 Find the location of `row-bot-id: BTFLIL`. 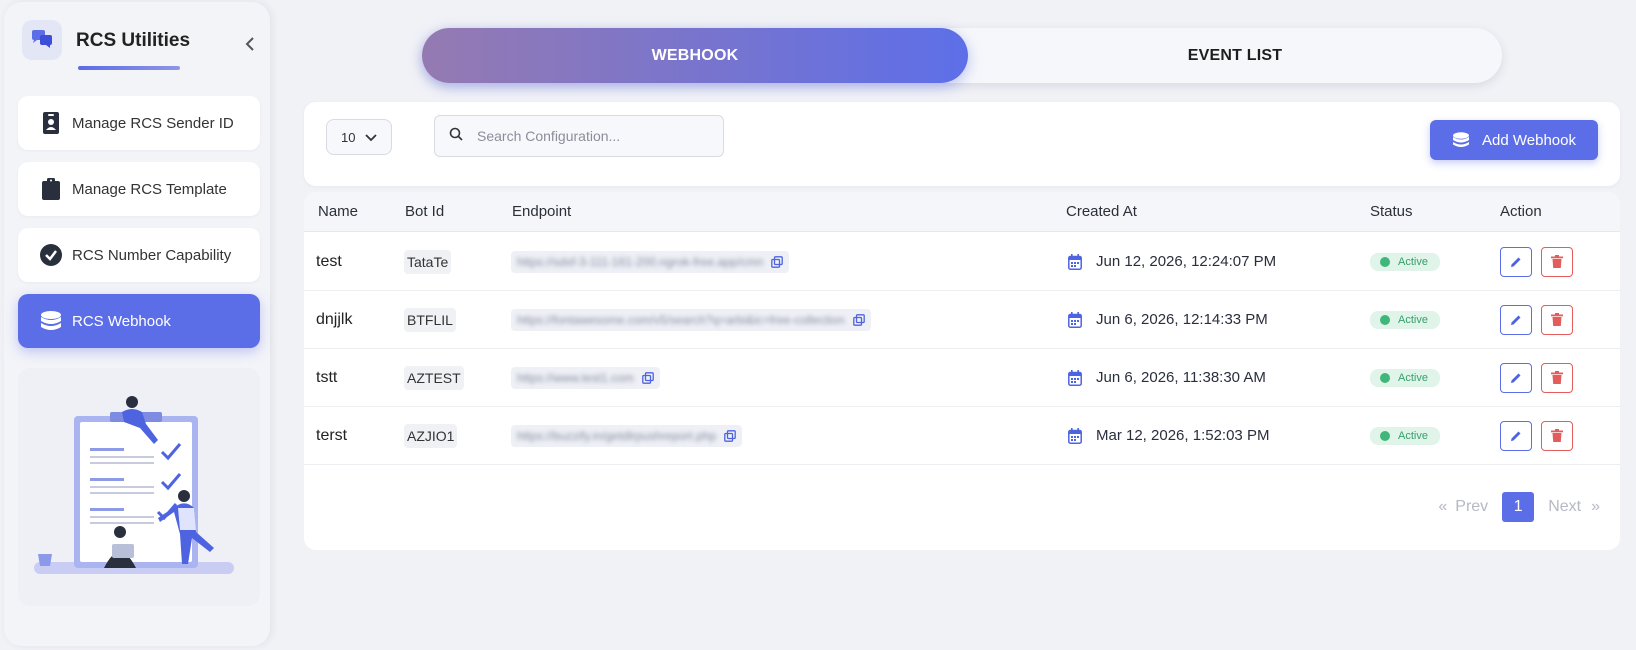

row-bot-id: BTFLIL is located at coordinates (430, 319).